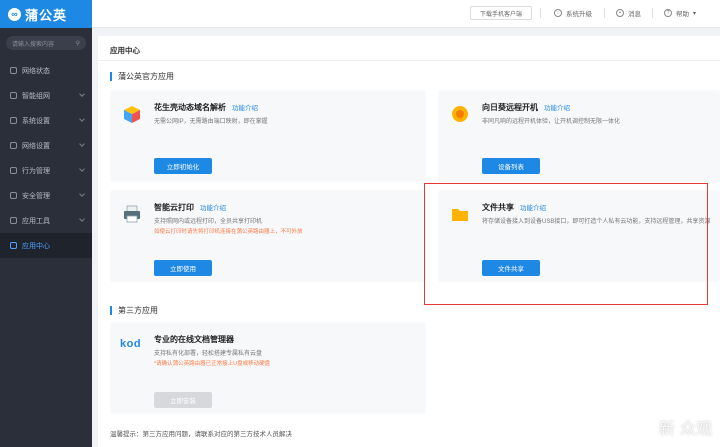 The width and height of the screenshot is (720, 447). Describe the element at coordinates (190, 207) in the screenshot. I see `app-name: 智能云打印 功能介绍` at that location.